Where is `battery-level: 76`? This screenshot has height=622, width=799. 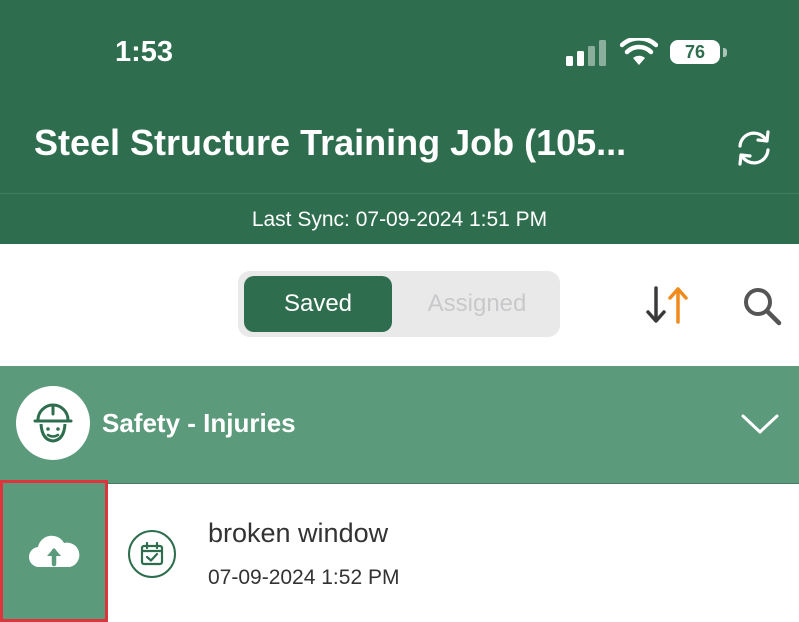 battery-level: 76 is located at coordinates (695, 52).